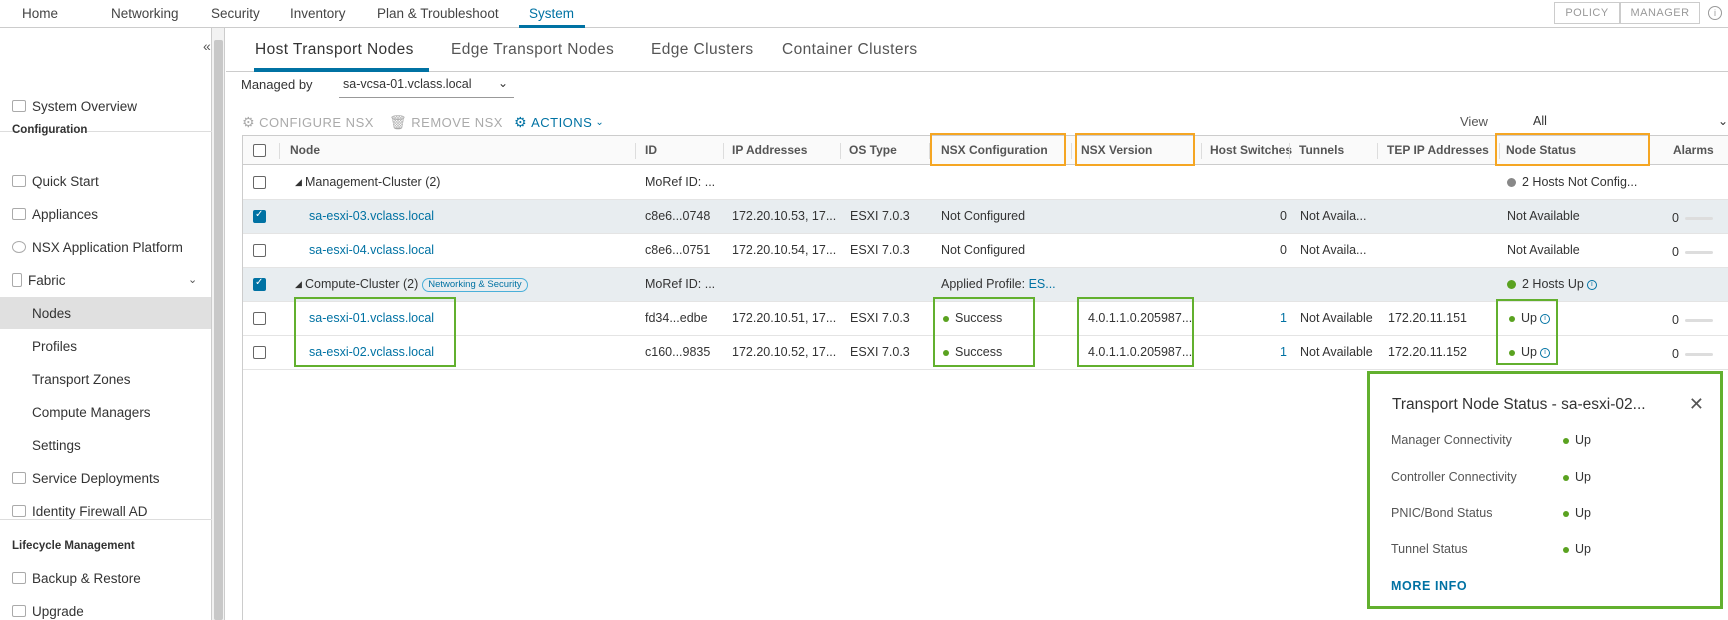 This screenshot has height=620, width=1728. Describe the element at coordinates (106, 181) in the screenshot. I see `sidebar-item-quick-start: Quick Start` at that location.